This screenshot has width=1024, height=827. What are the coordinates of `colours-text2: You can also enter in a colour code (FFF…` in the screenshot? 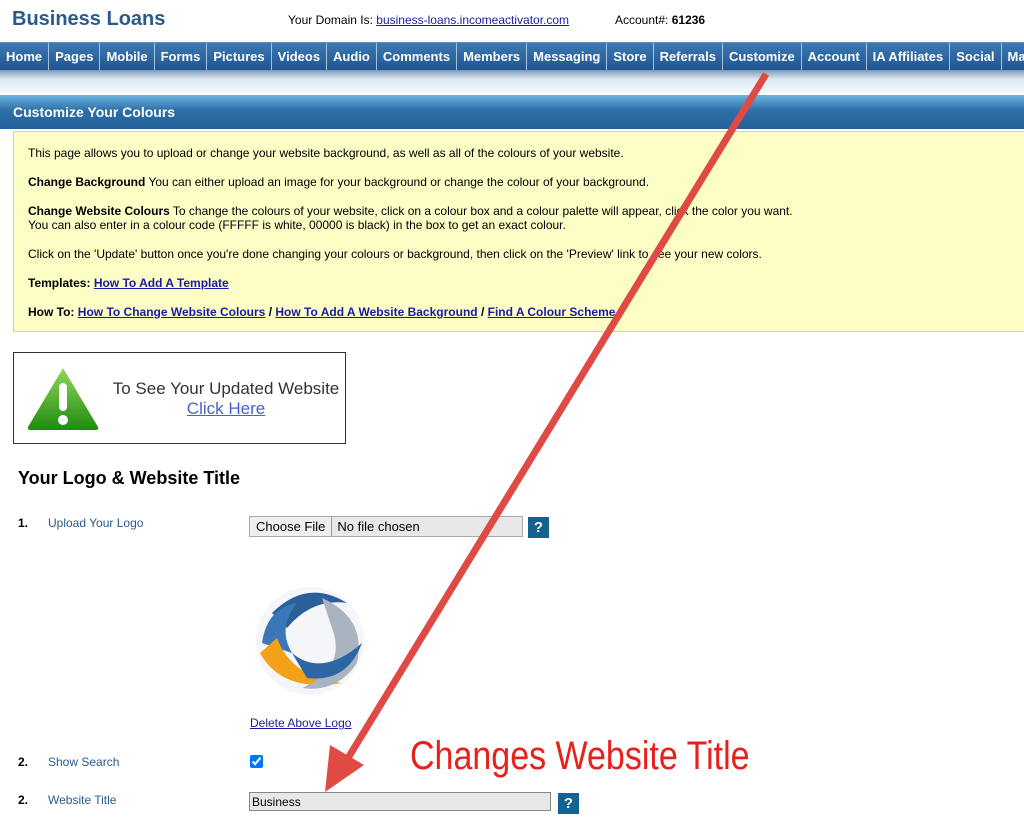 It's located at (297, 225).